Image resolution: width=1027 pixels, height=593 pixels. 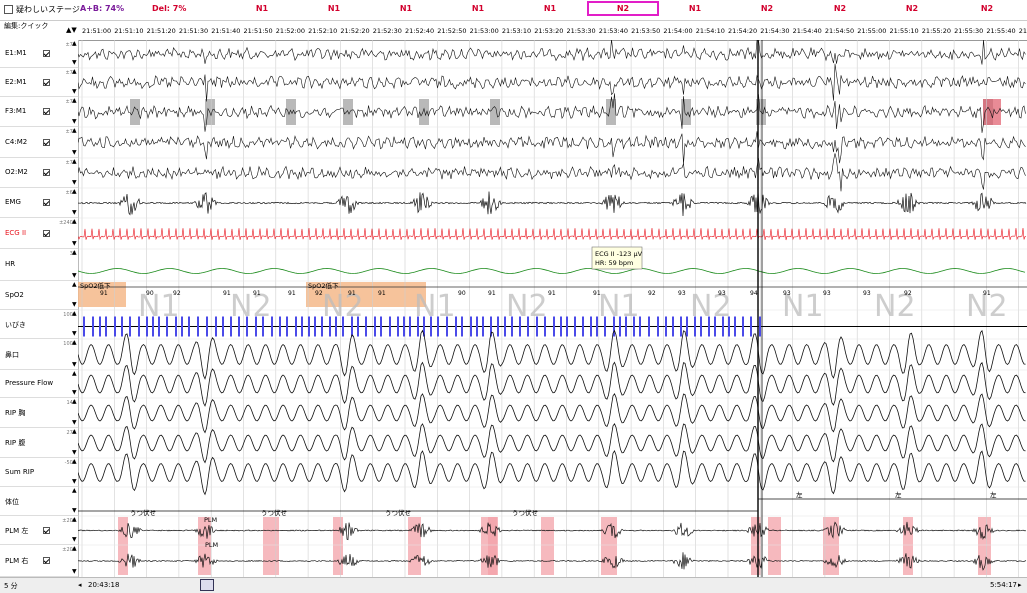 I want to click on channel-row-9: いびき 1000 ▲ ▼, so click(x=39, y=324).